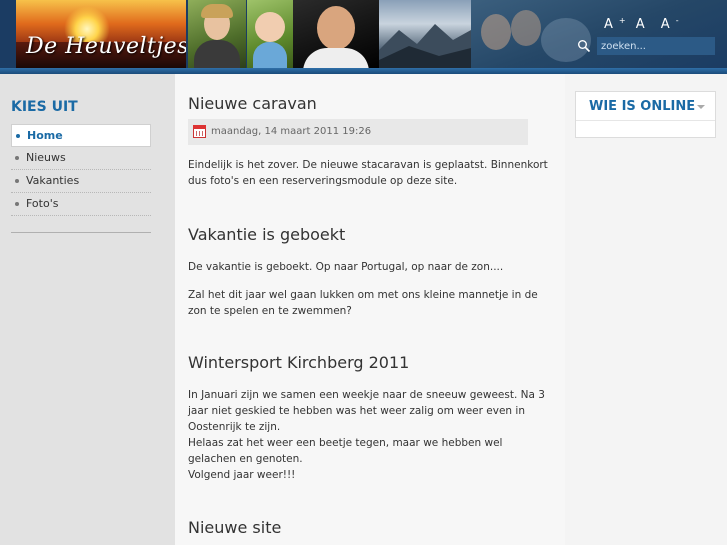 The width and height of the screenshot is (727, 545). Describe the element at coordinates (291, 131) in the screenshot. I see `article-date: maandag, 14 maart 2011 19:26` at that location.